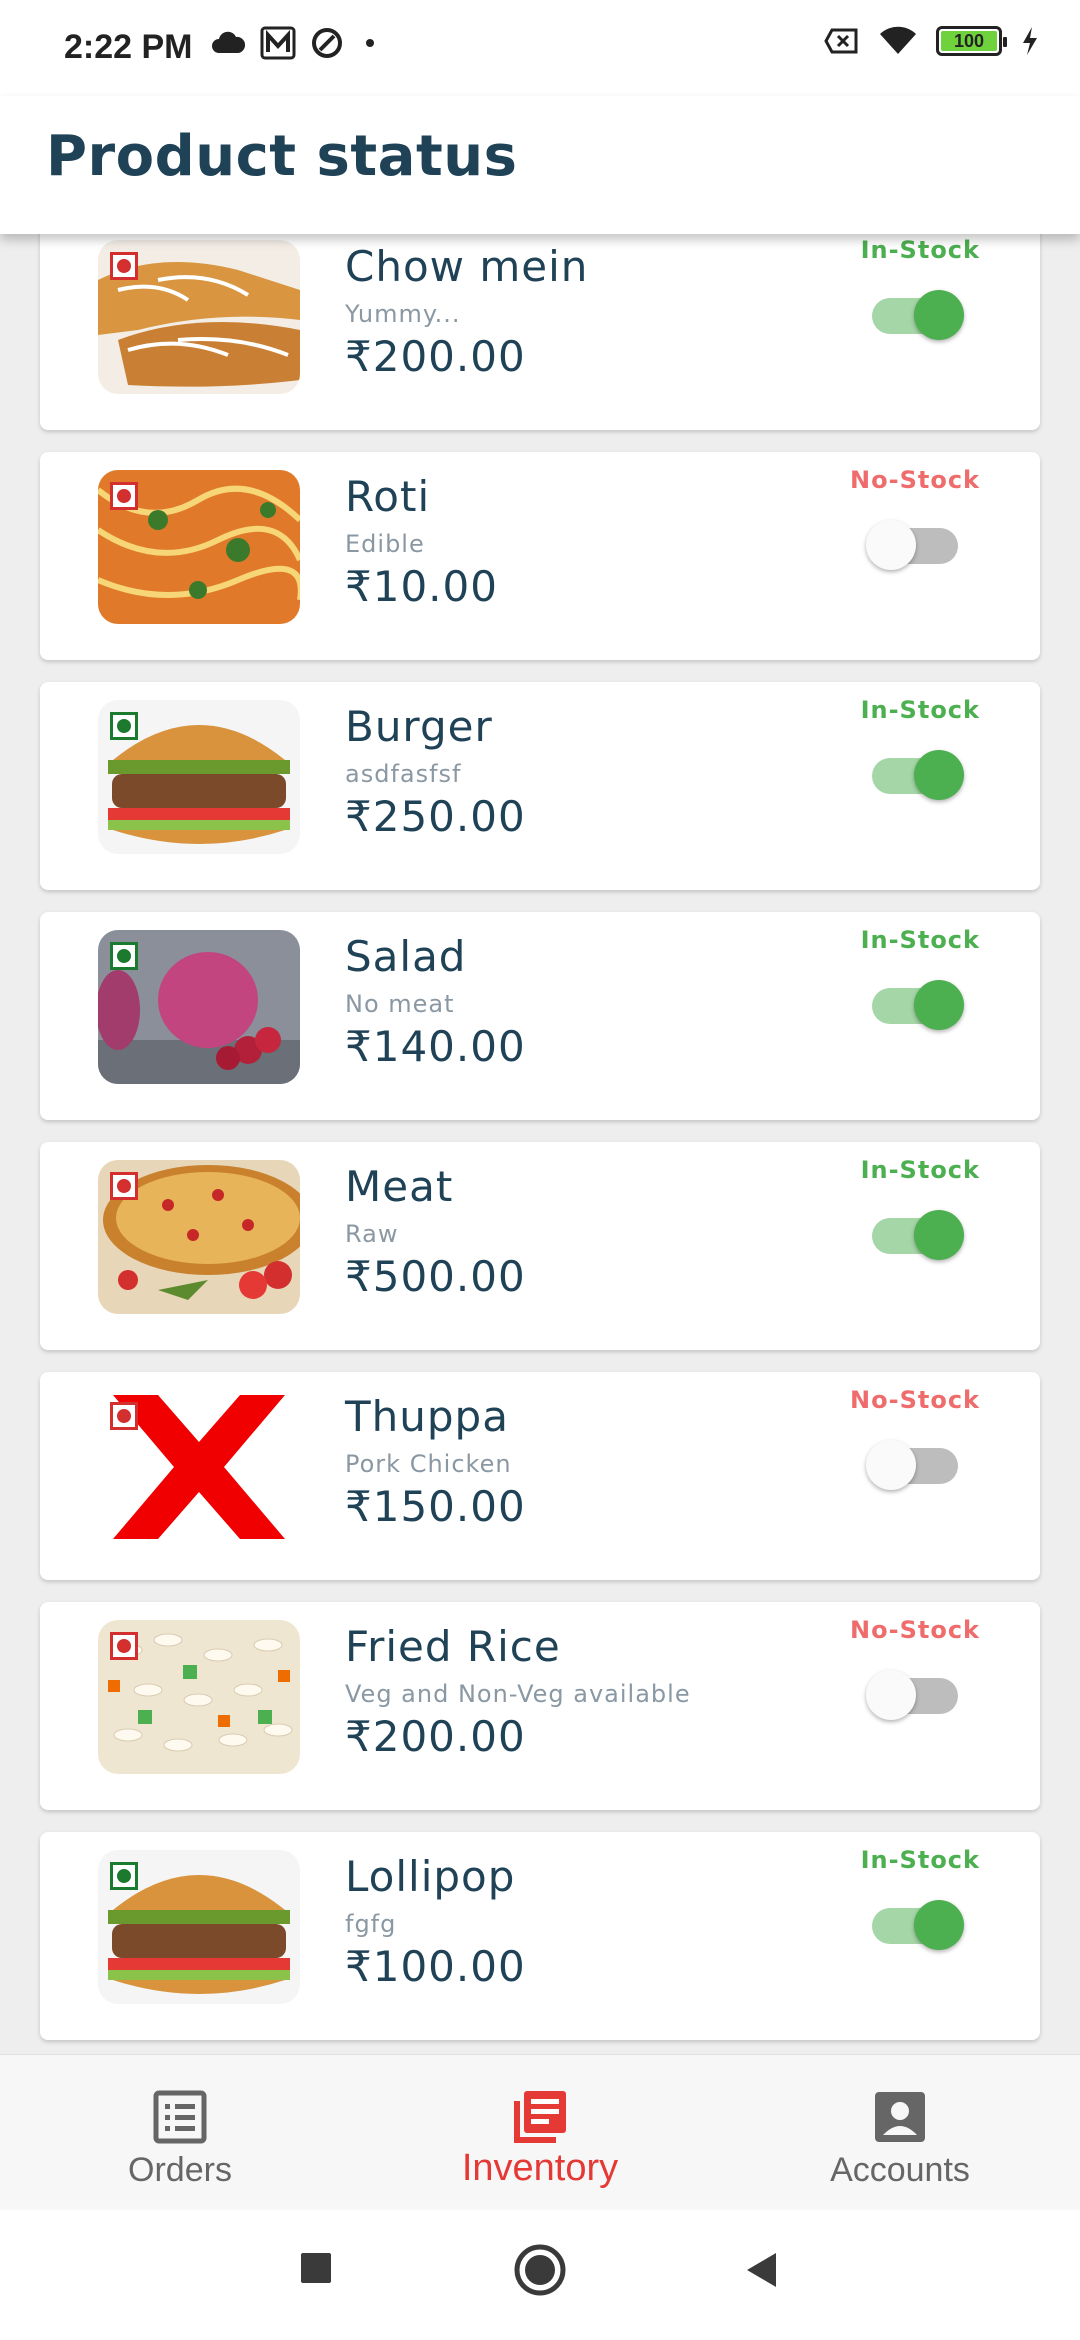 The height and width of the screenshot is (2340, 1080). What do you see at coordinates (540, 556) in the screenshot?
I see `product-card: Roti Edible ₹10.00 No-Stock` at bounding box center [540, 556].